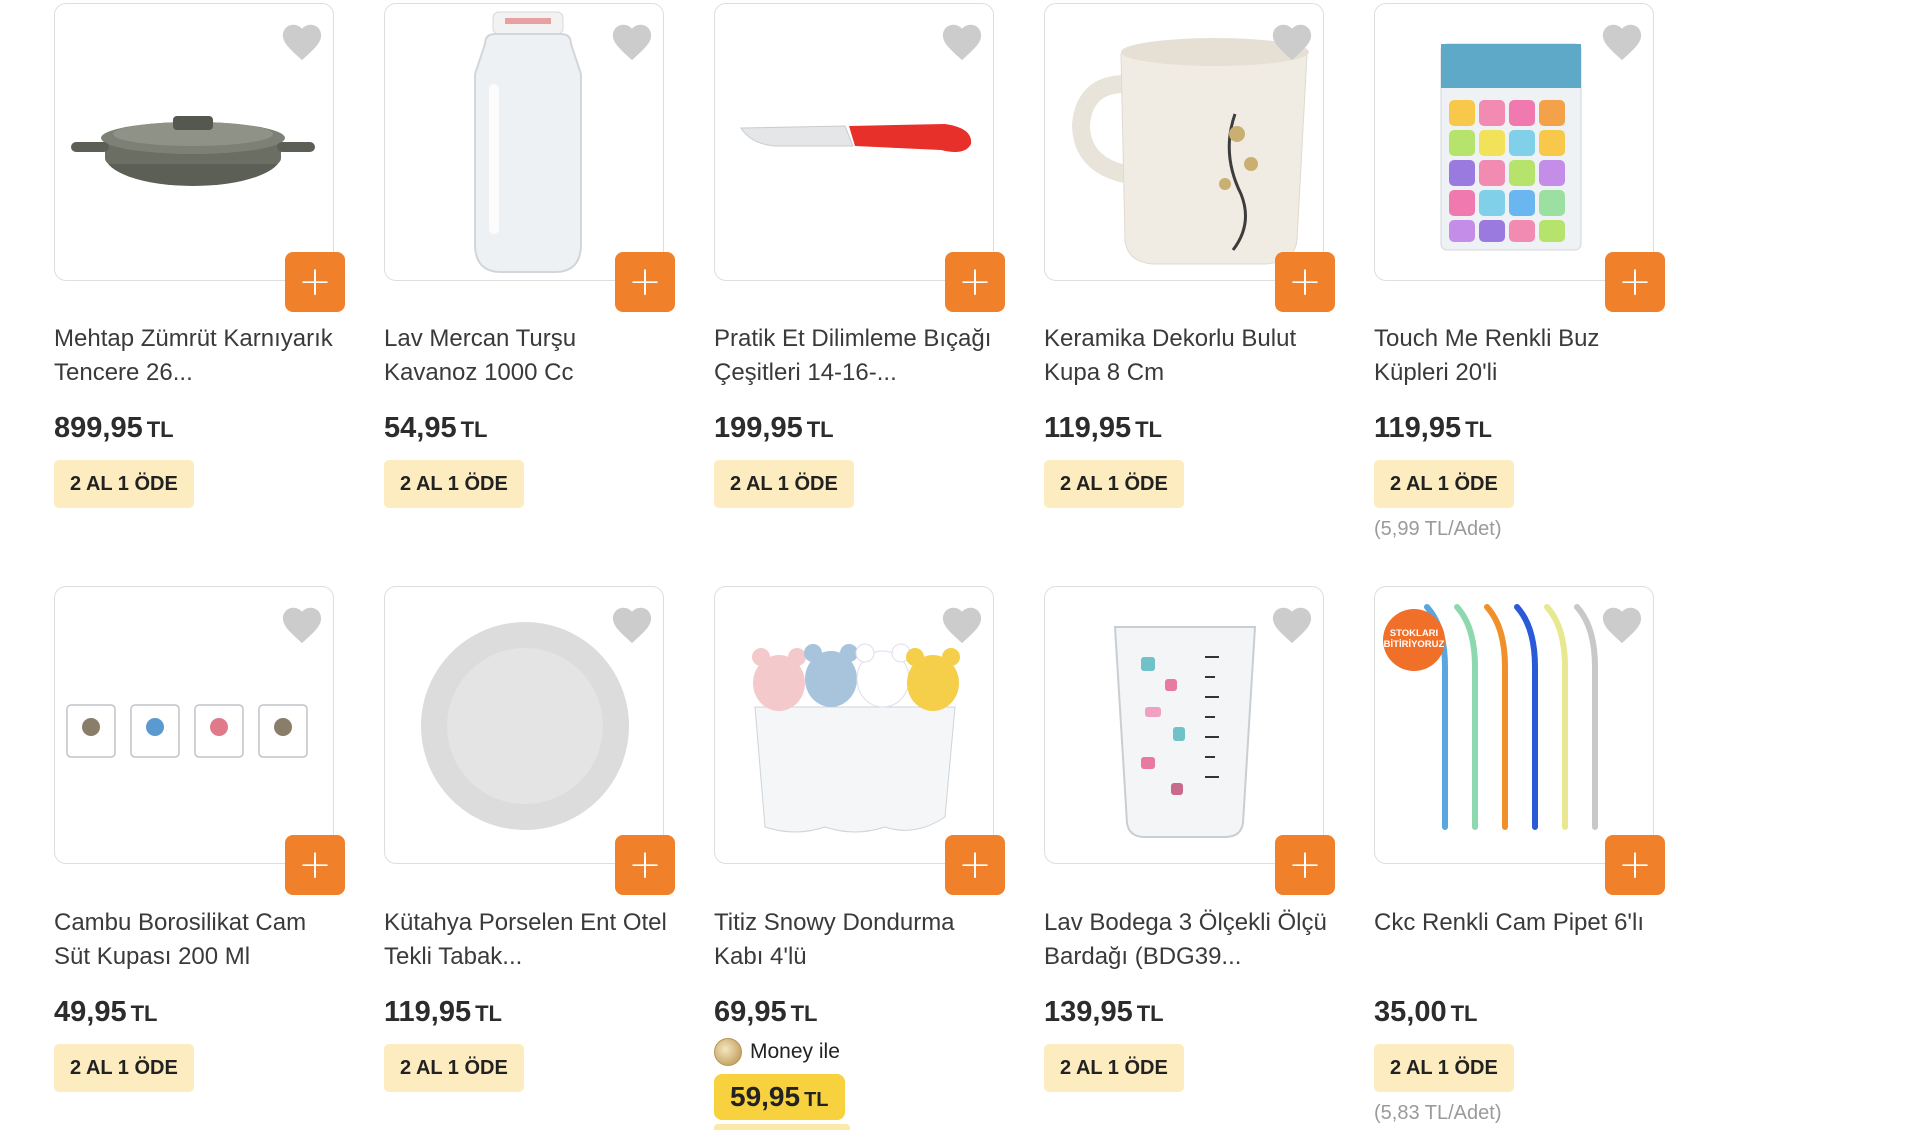 This screenshot has width=1922, height=1130. I want to click on product-price: 199,95 TL, so click(774, 428).